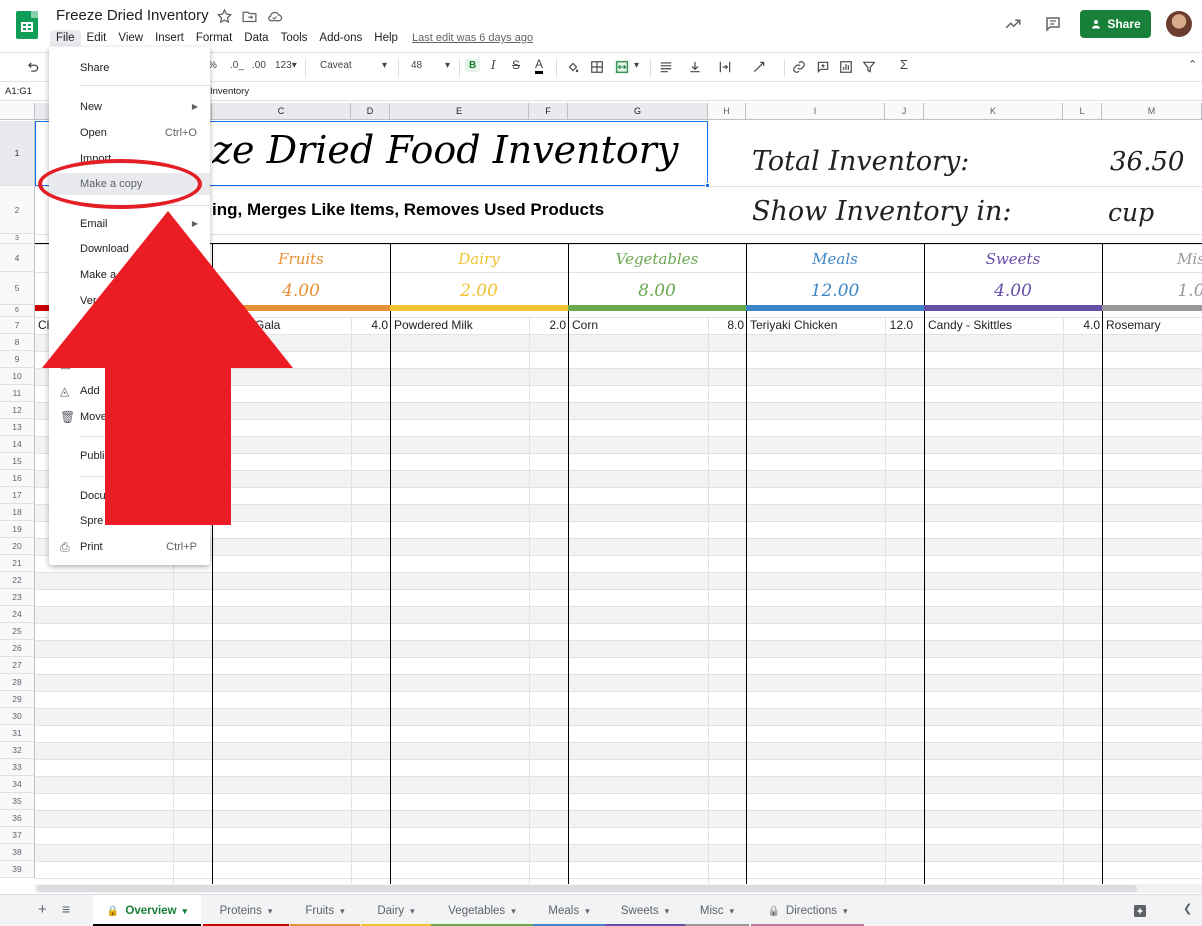 Image resolution: width=1202 pixels, height=926 pixels. I want to click on total-inventory-value: 36.50, so click(1147, 162).